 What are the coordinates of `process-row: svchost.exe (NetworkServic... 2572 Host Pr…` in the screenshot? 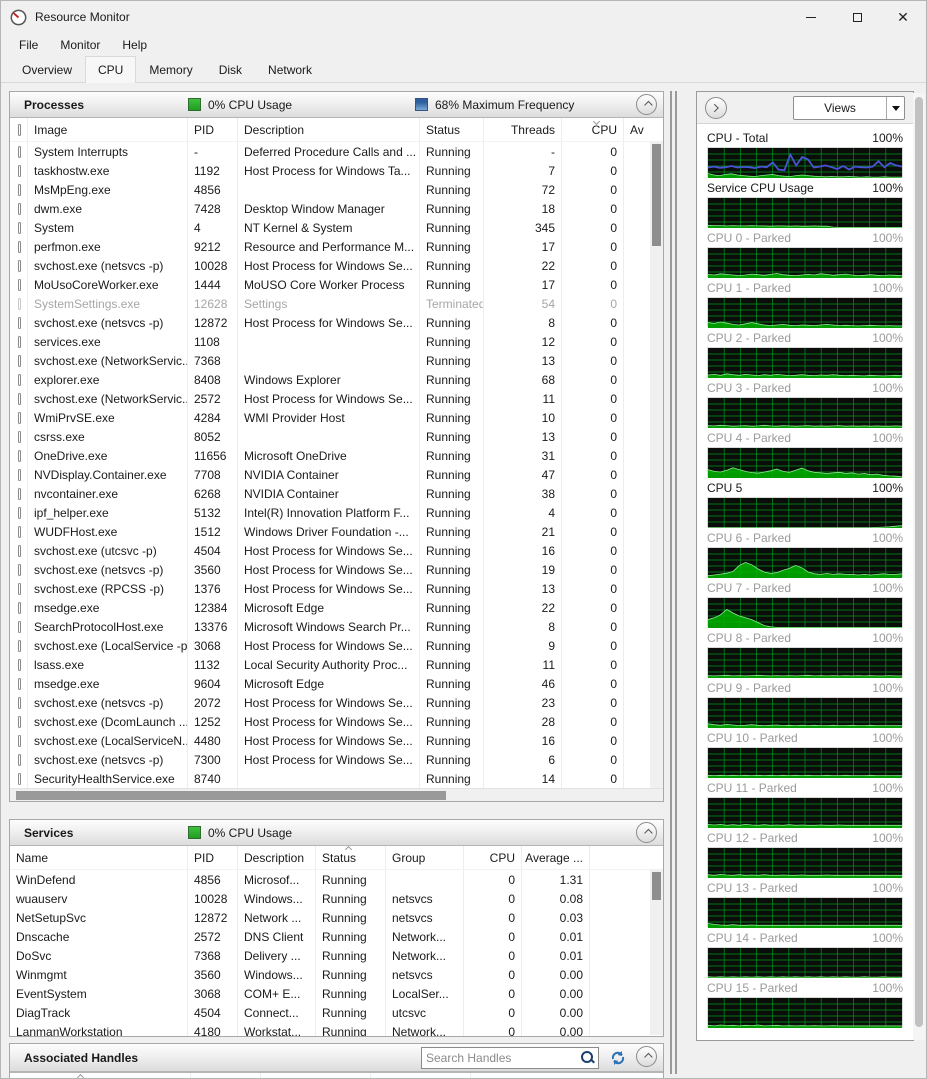 It's located at (336, 398).